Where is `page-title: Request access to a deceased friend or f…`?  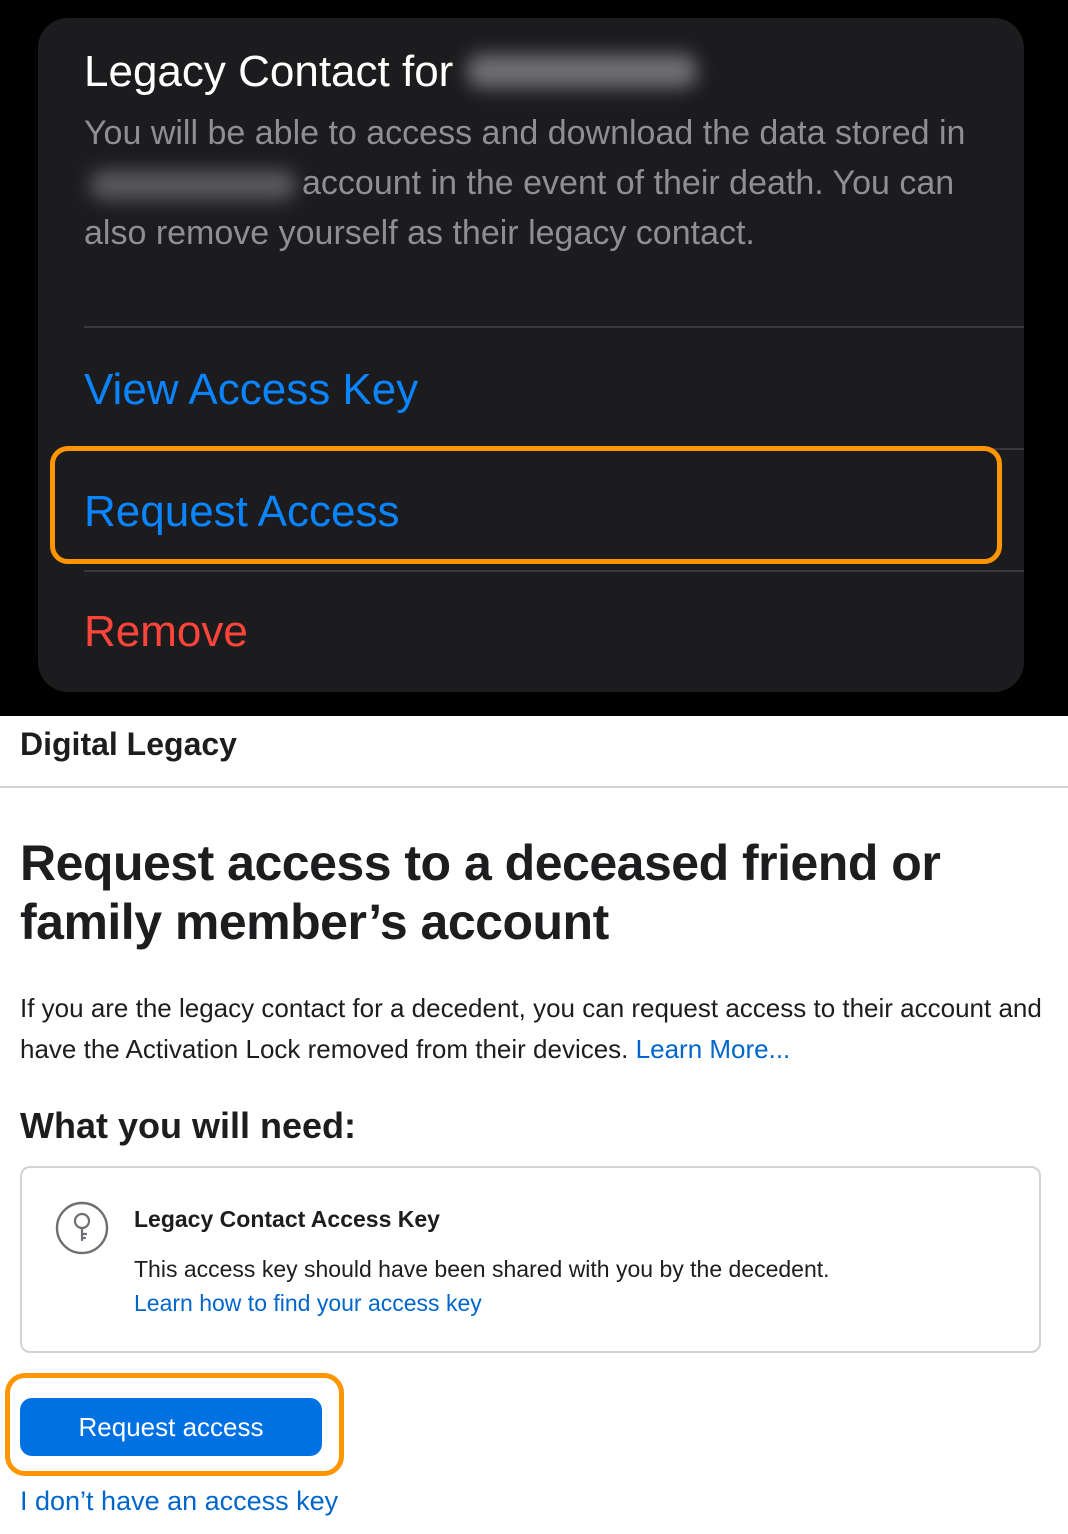 page-title: Request access to a deceased friend or f… is located at coordinates (480, 892).